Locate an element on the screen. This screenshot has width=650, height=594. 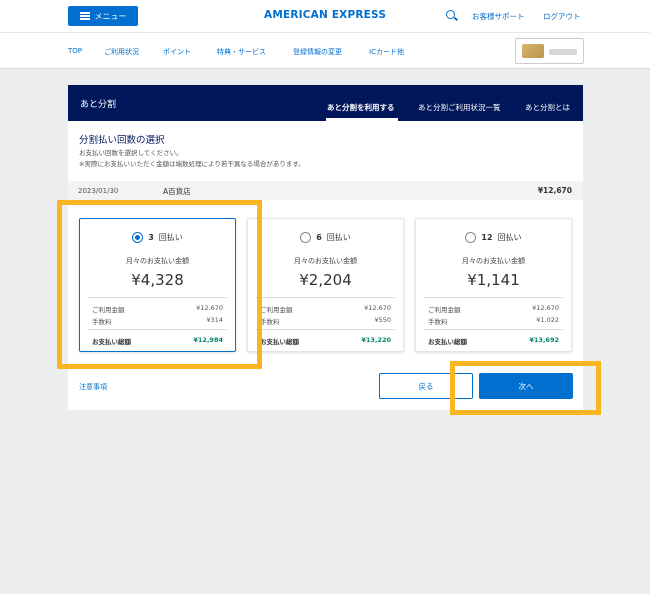
fee-row: 手数料 ¥1,022 is located at coordinates (493, 321).